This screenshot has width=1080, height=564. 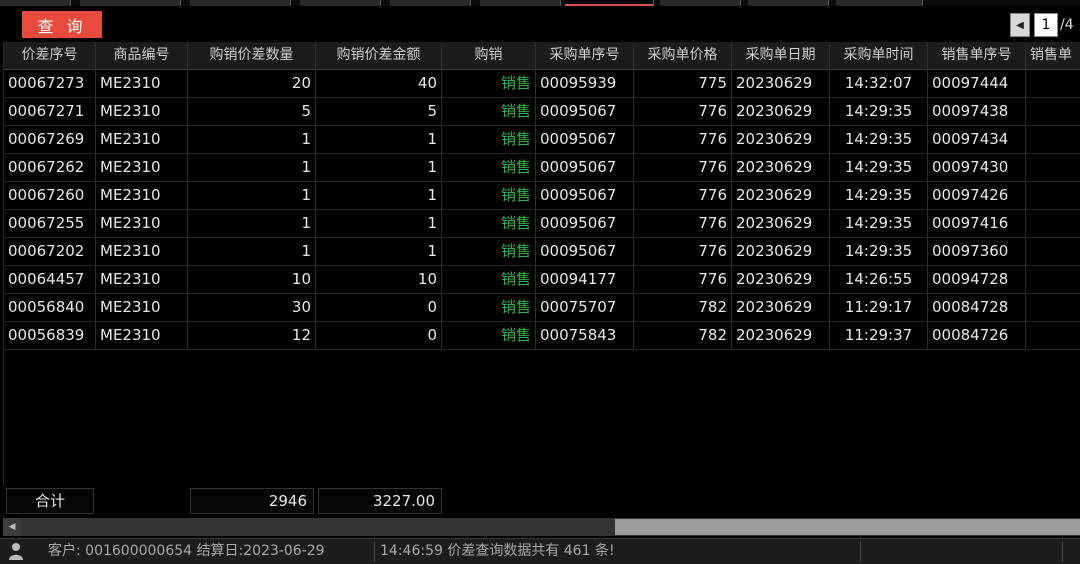 What do you see at coordinates (977, 56) in the screenshot?
I see `col-header: 销售单序号` at bounding box center [977, 56].